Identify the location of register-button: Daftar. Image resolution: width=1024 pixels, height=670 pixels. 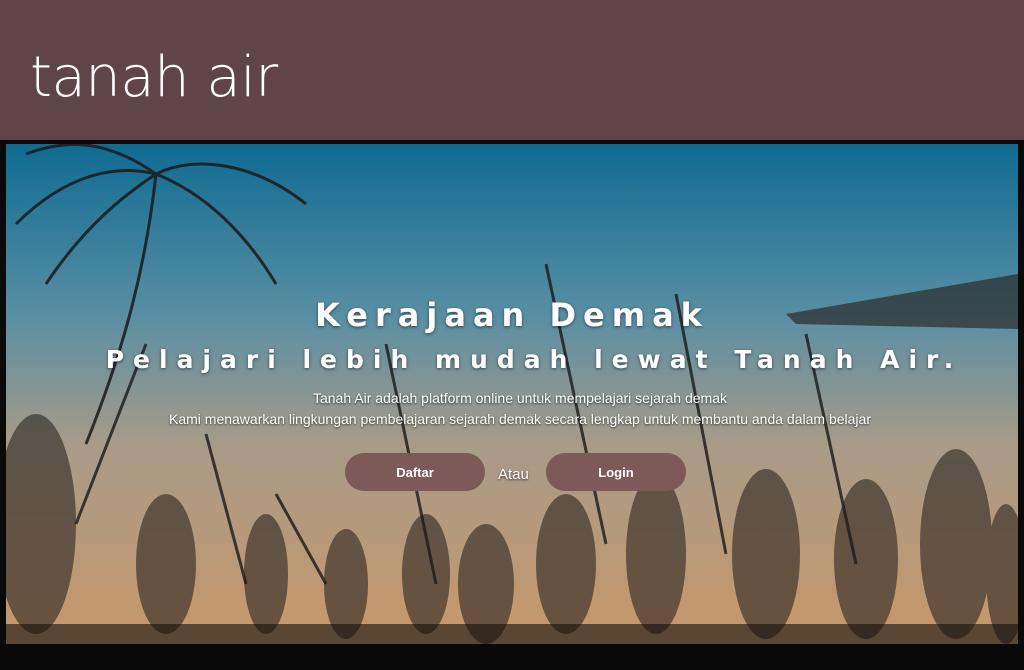
(415, 472).